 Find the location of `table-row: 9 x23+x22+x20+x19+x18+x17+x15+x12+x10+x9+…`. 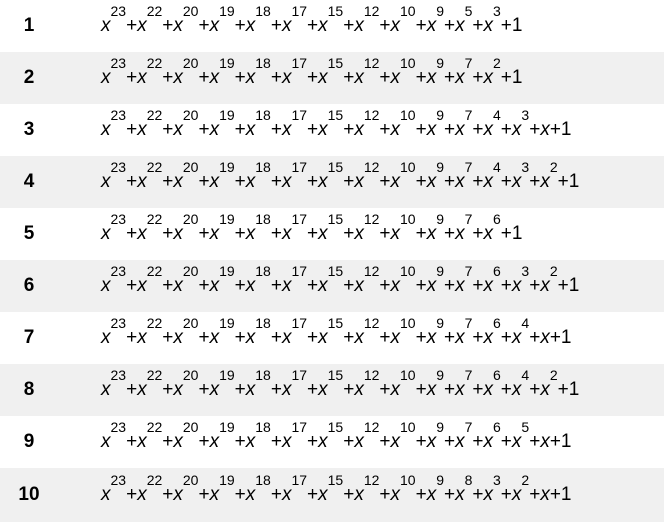

table-row: 9 x23+x22+x20+x19+x18+x17+x15+x12+x10+x9+… is located at coordinates (332, 442).